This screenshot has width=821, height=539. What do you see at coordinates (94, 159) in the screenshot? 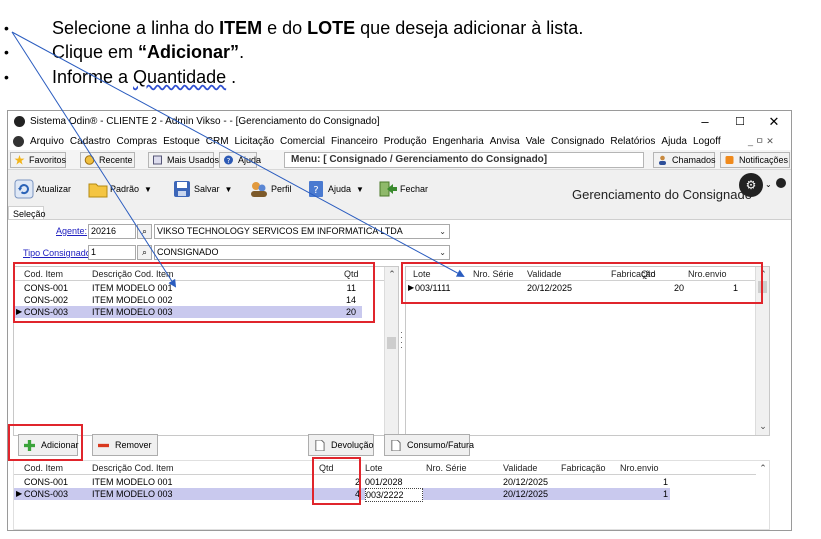
I see `arrow-to-item` at bounding box center [94, 159].